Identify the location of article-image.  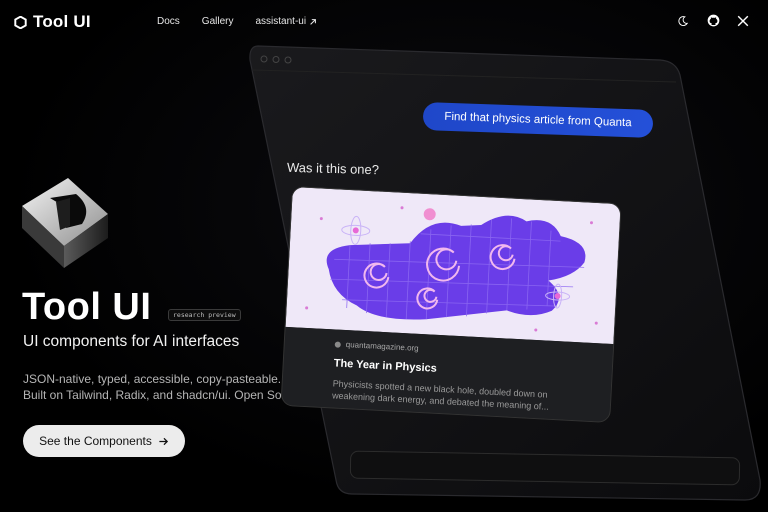
(453, 266).